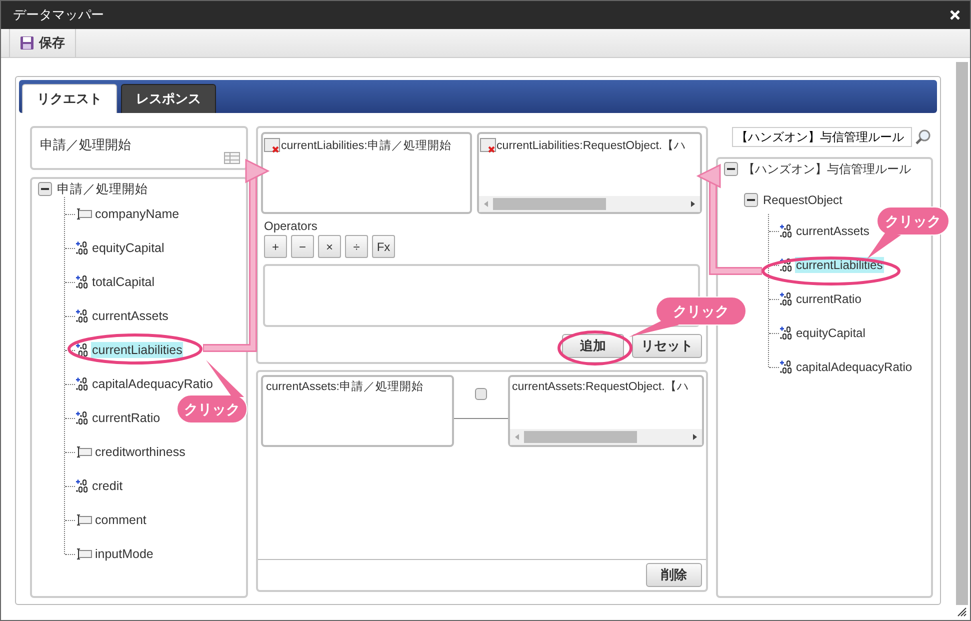 This screenshot has height=621, width=971. Describe the element at coordinates (383, 246) in the screenshot. I see `operator-button: Fx` at that location.